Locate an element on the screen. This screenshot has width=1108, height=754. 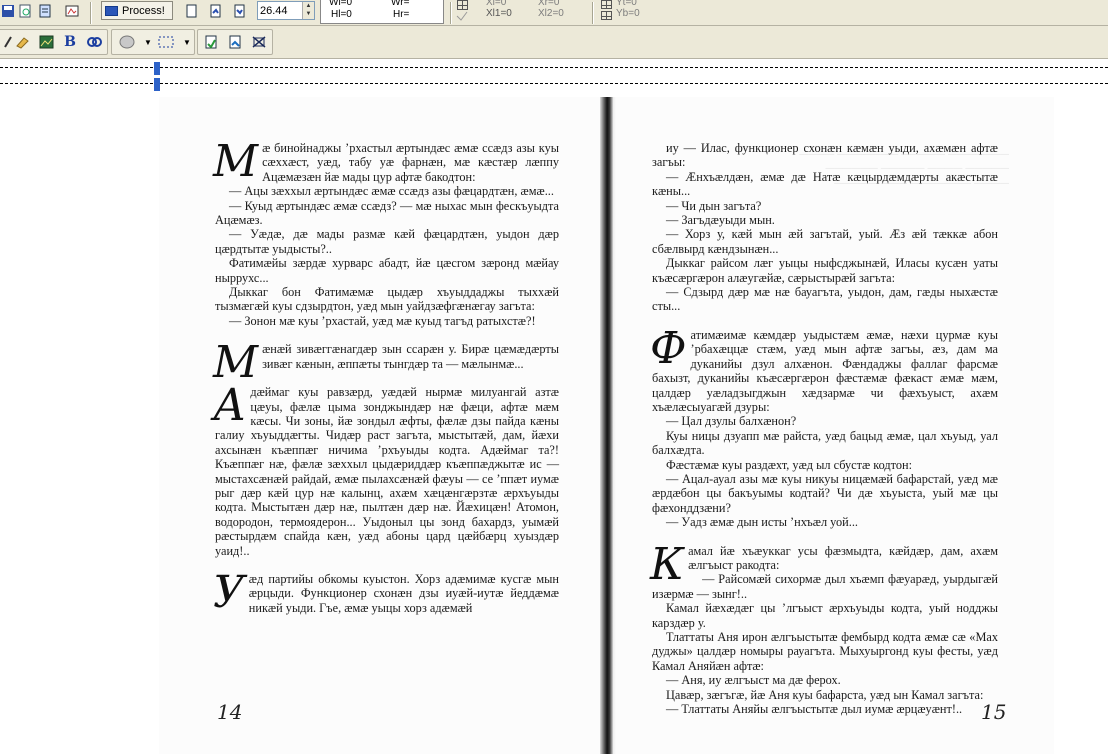
process-label: Process! is located at coordinates (143, 10).